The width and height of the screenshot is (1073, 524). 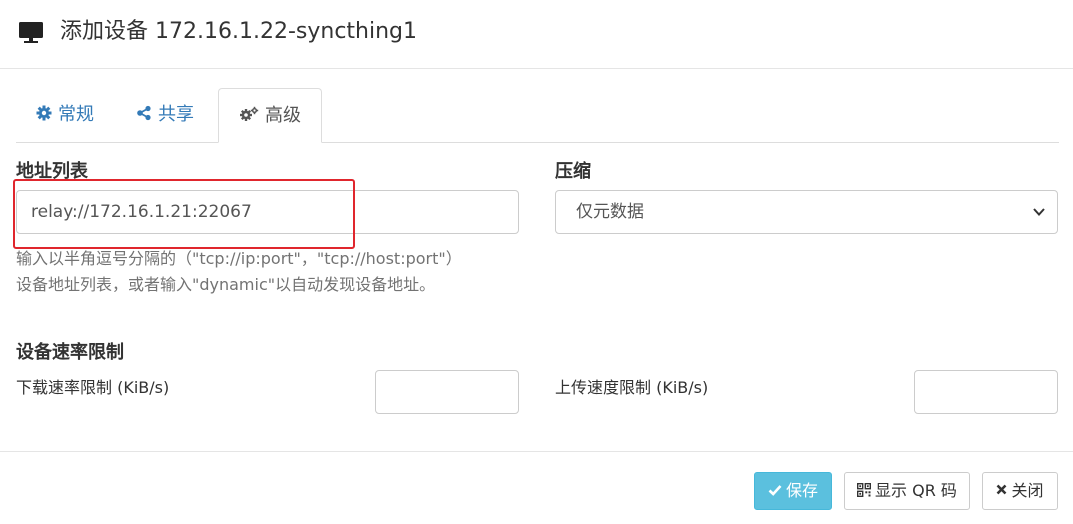 What do you see at coordinates (93, 387) in the screenshot?
I see `download-rate-label: 下载速率限制 (KiB/s)` at bounding box center [93, 387].